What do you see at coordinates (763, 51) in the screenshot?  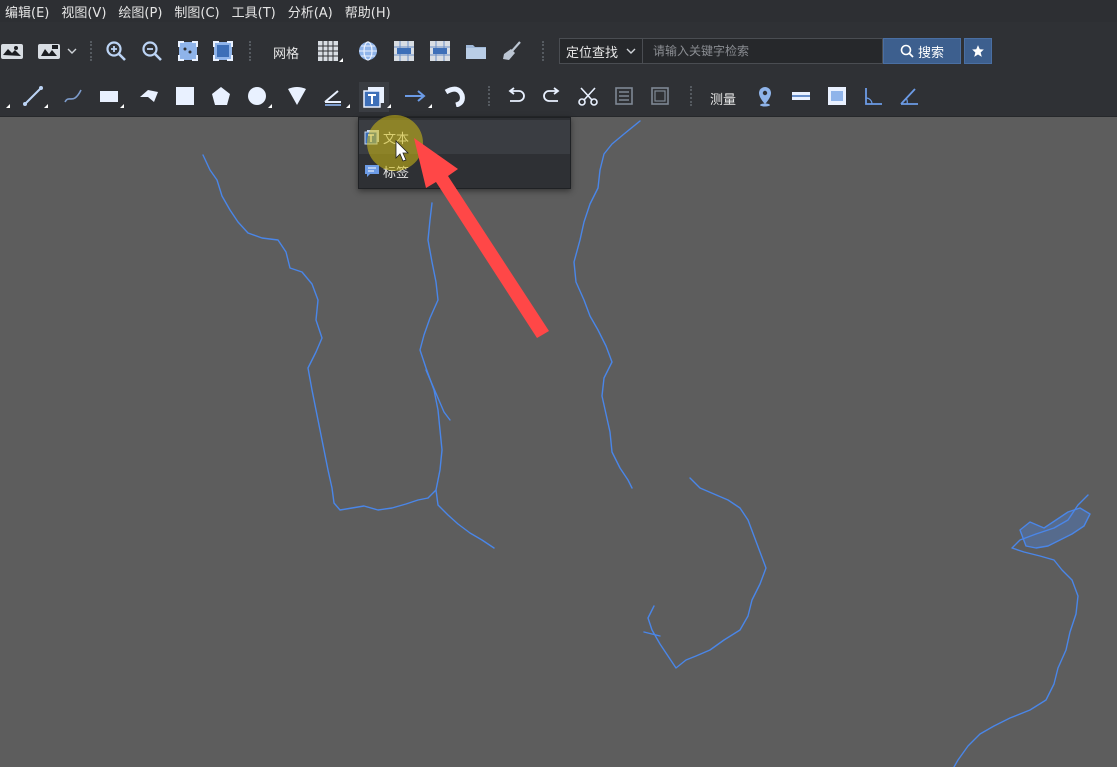 I see `search-input` at bounding box center [763, 51].